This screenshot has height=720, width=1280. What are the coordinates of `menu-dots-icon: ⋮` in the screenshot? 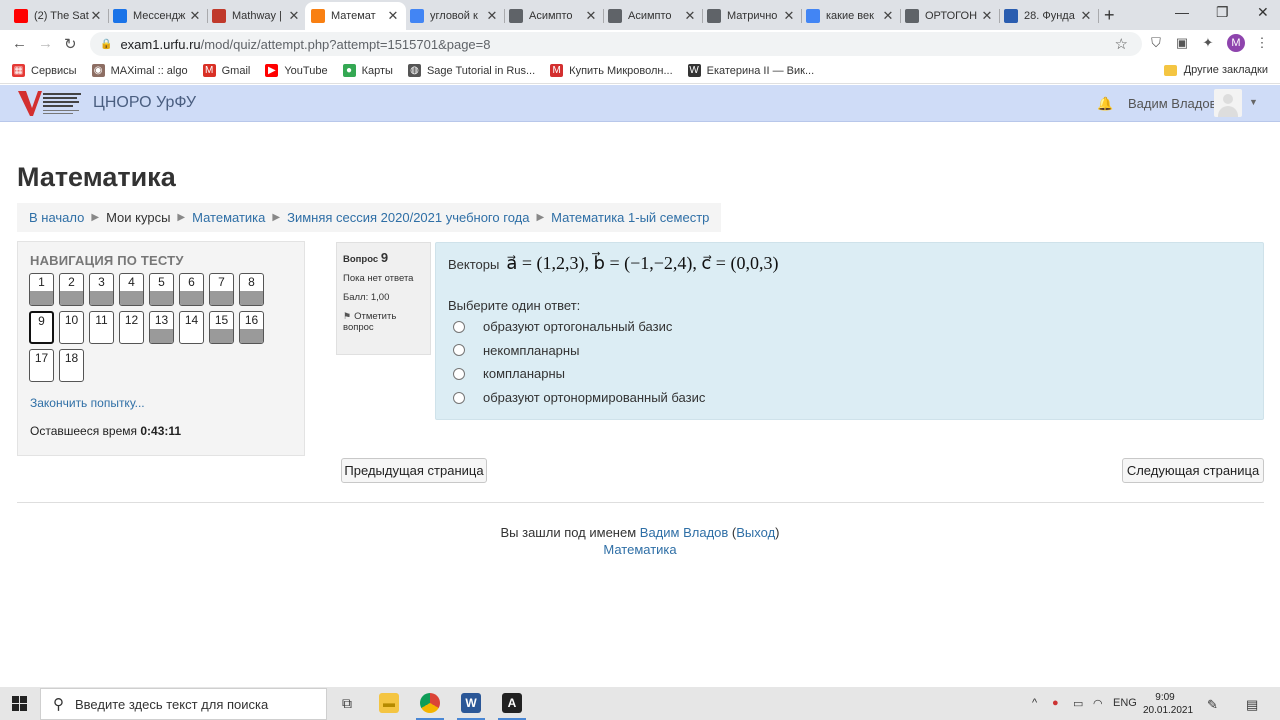 It's located at (1262, 43).